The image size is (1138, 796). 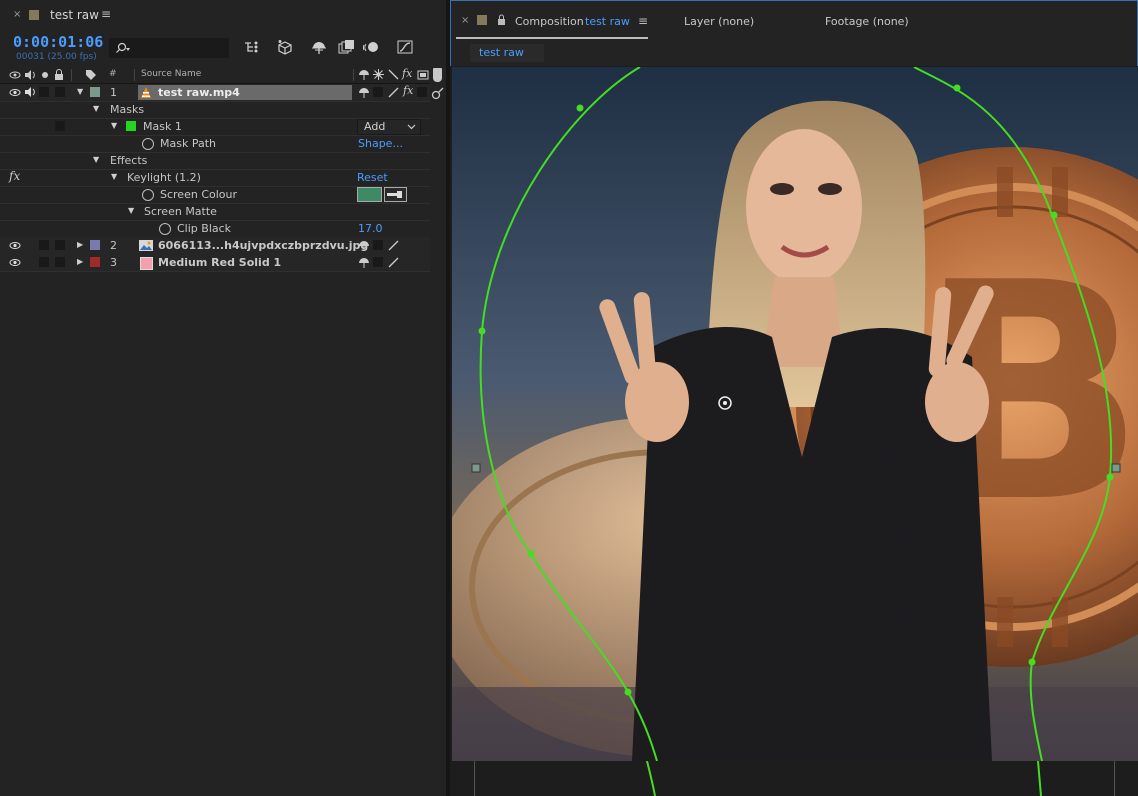 I want to click on keylight-effect-name: Keylight (1.2), so click(x=164, y=177).